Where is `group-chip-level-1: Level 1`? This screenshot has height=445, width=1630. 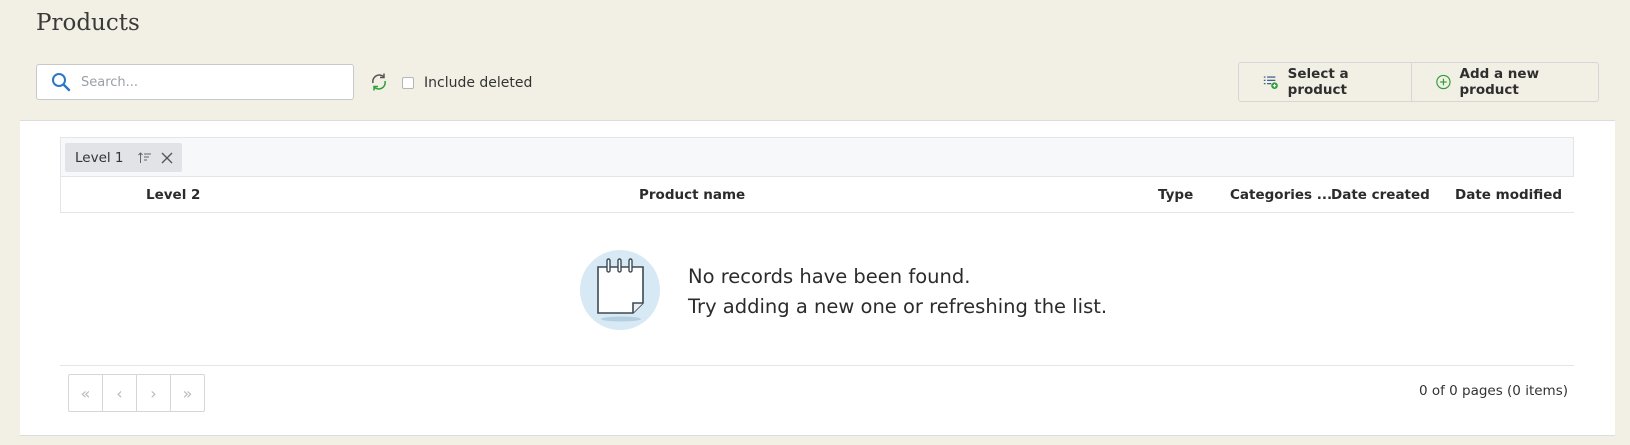 group-chip-level-1: Level 1 is located at coordinates (123, 157).